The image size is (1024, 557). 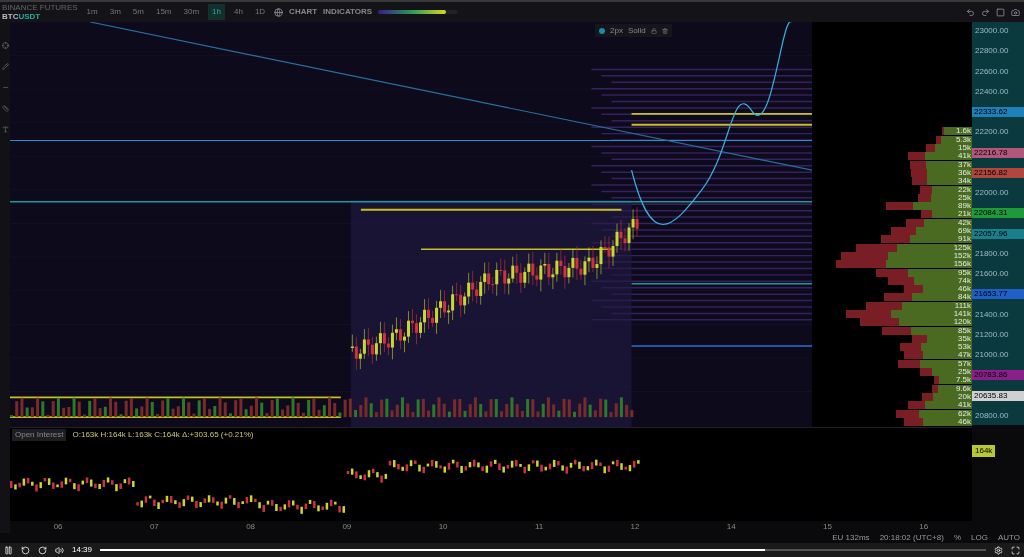 I want to click on clock-label: 20:18:02 (UTC+8), so click(x=911, y=538).